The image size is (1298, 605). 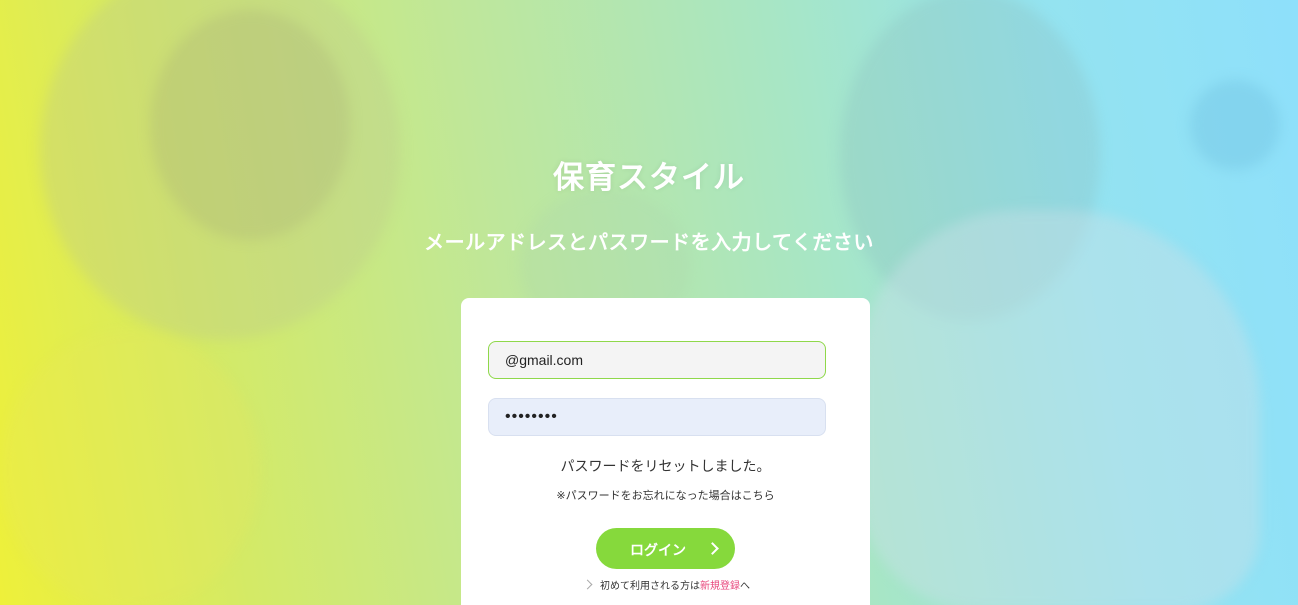 I want to click on login-button: ログイン, so click(x=665, y=548).